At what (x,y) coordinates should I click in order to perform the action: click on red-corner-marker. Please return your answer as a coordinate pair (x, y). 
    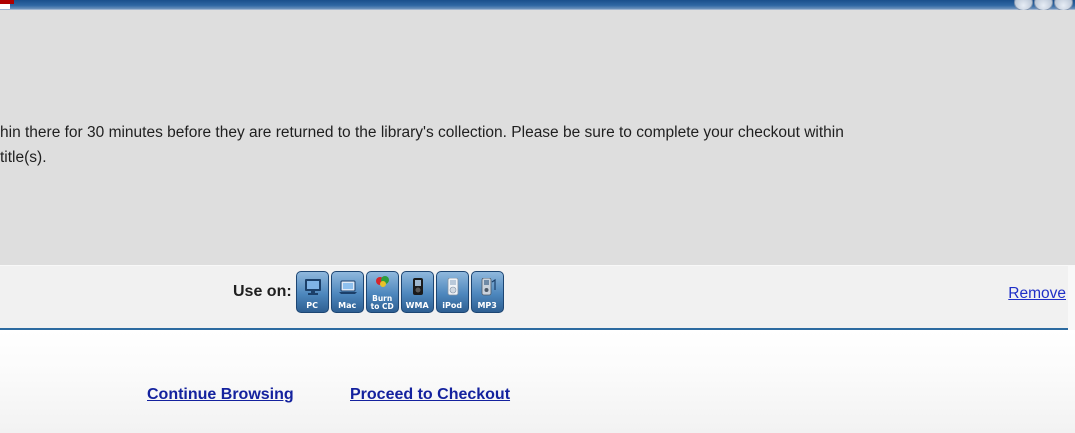
    Looking at the image, I should click on (7, 2).